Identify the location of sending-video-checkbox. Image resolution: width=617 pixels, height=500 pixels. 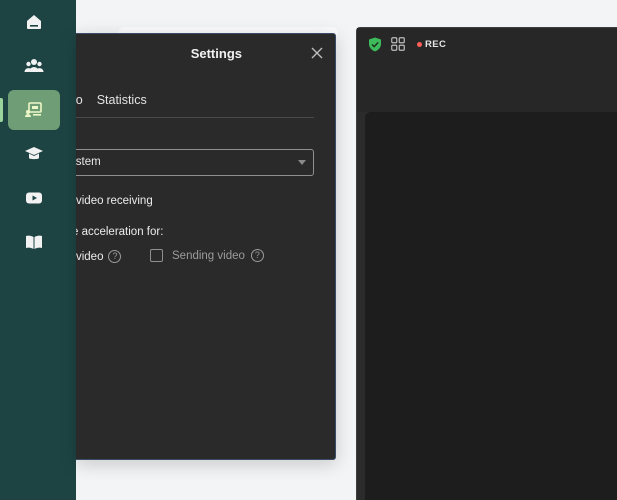
(156, 255).